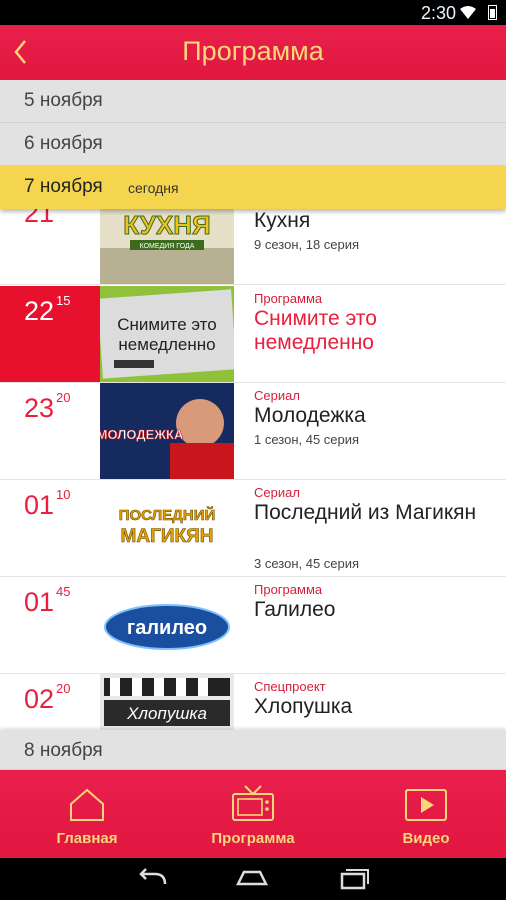 The height and width of the screenshot is (900, 506). What do you see at coordinates (142, 434) in the screenshot?
I see `thumb-text: МОЛОДЕЖКА` at bounding box center [142, 434].